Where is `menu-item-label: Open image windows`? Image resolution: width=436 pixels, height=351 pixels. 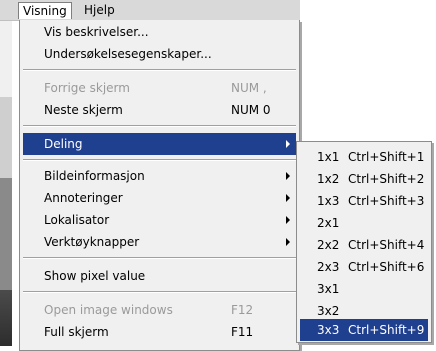
menu-item-label: Open image windows is located at coordinates (108, 310).